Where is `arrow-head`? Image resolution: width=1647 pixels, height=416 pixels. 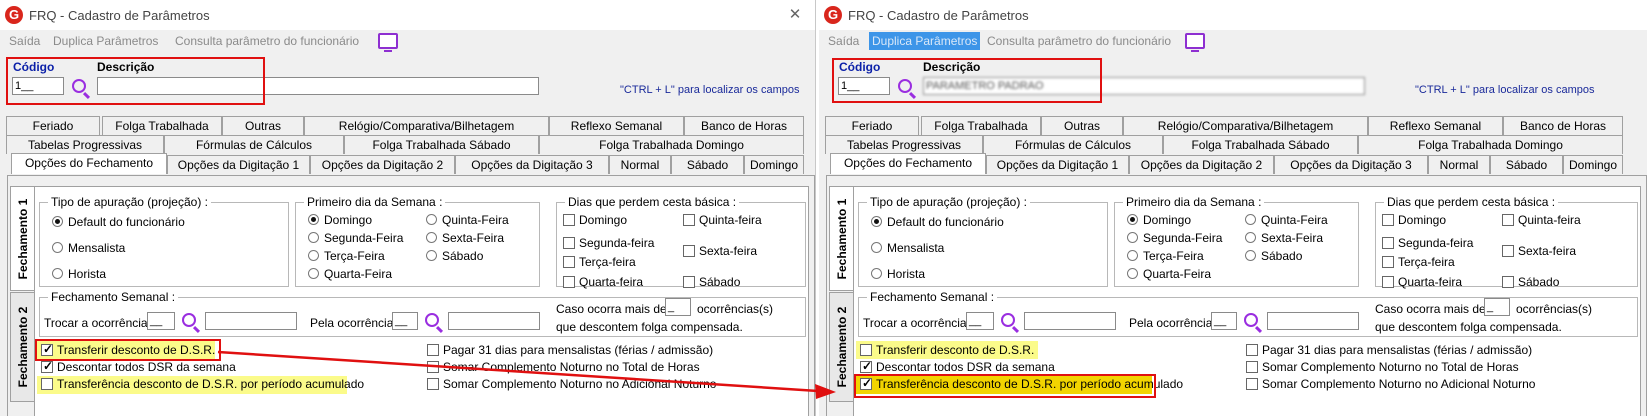 arrow-head is located at coordinates (825, 391).